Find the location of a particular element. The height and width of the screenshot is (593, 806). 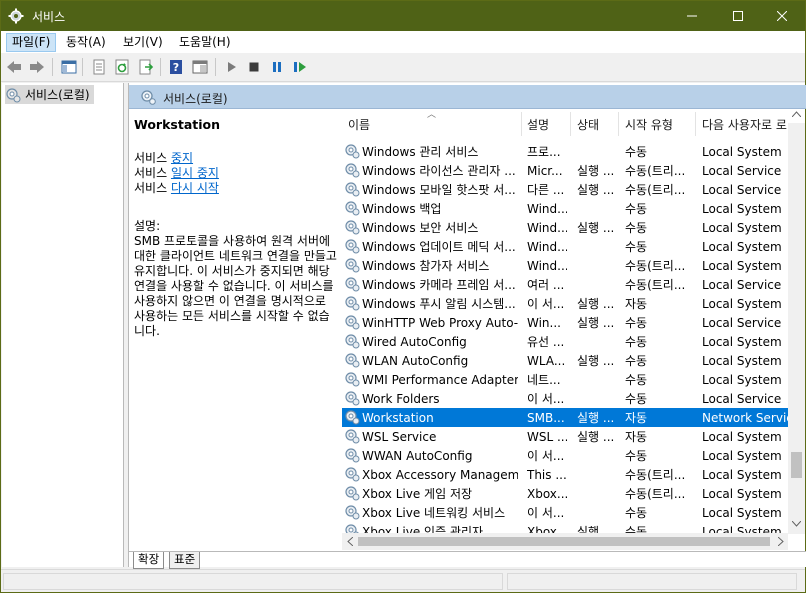

minimize-button is located at coordinates (692, 16).